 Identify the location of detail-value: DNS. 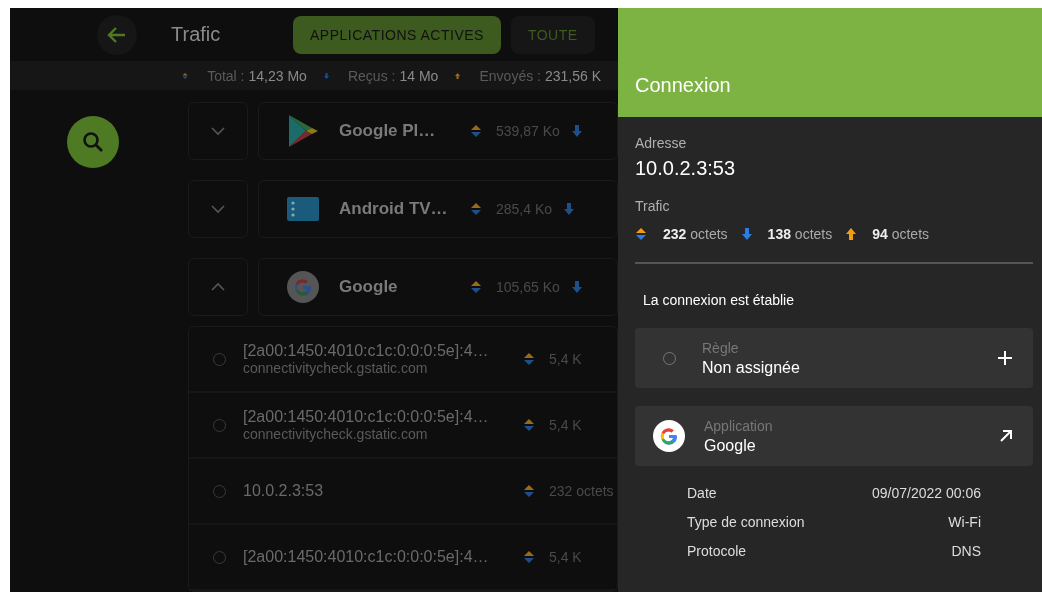
(966, 550).